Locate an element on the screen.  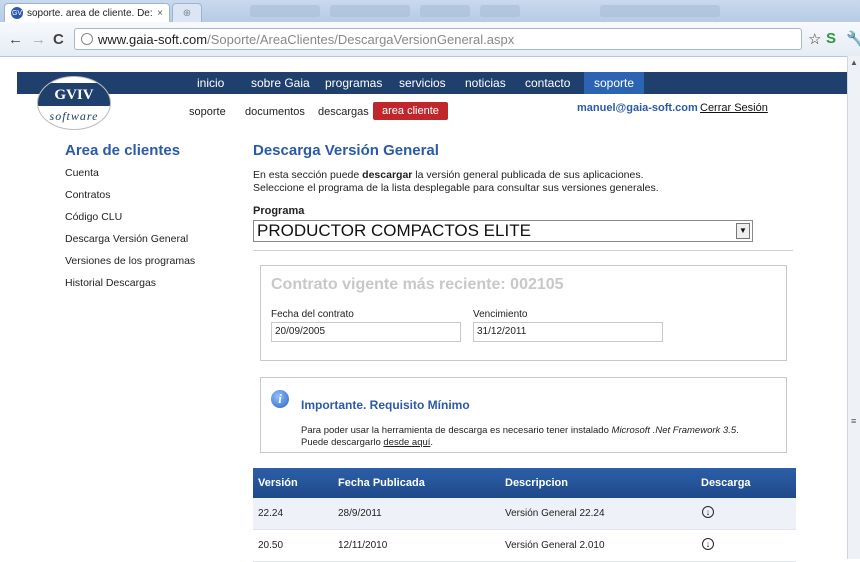
site-favicon-icon: GV is located at coordinates (17, 13).